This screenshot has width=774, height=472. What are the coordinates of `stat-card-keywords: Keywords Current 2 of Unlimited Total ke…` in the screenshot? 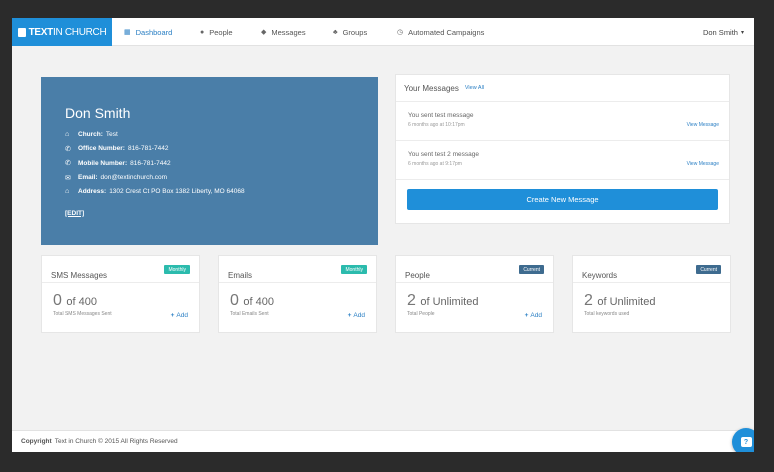 It's located at (651, 294).